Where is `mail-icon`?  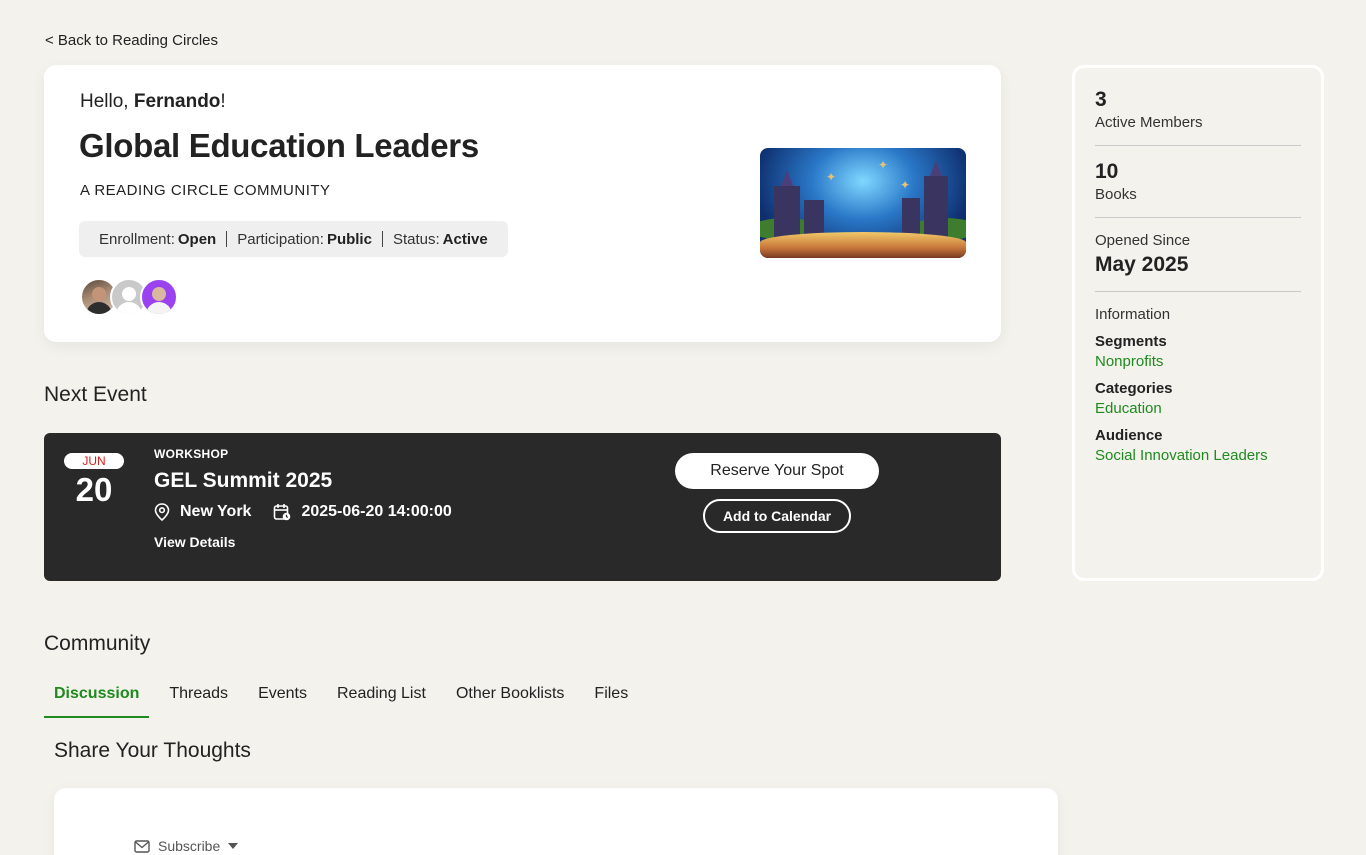
mail-icon is located at coordinates (142, 846).